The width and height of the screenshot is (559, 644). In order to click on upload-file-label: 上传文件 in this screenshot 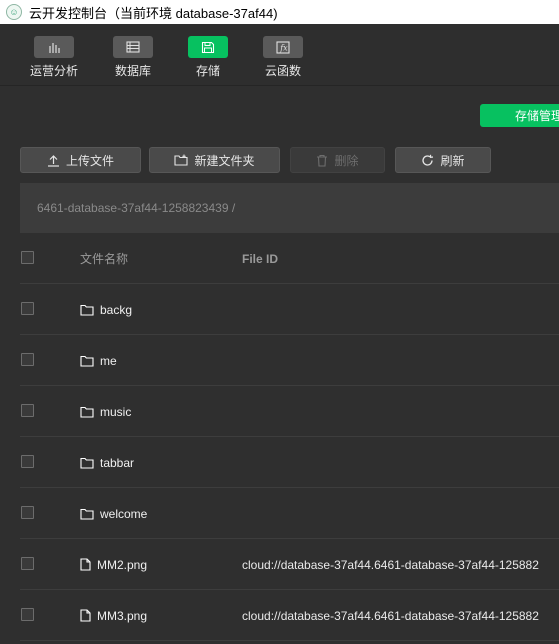, I will do `click(89, 160)`.